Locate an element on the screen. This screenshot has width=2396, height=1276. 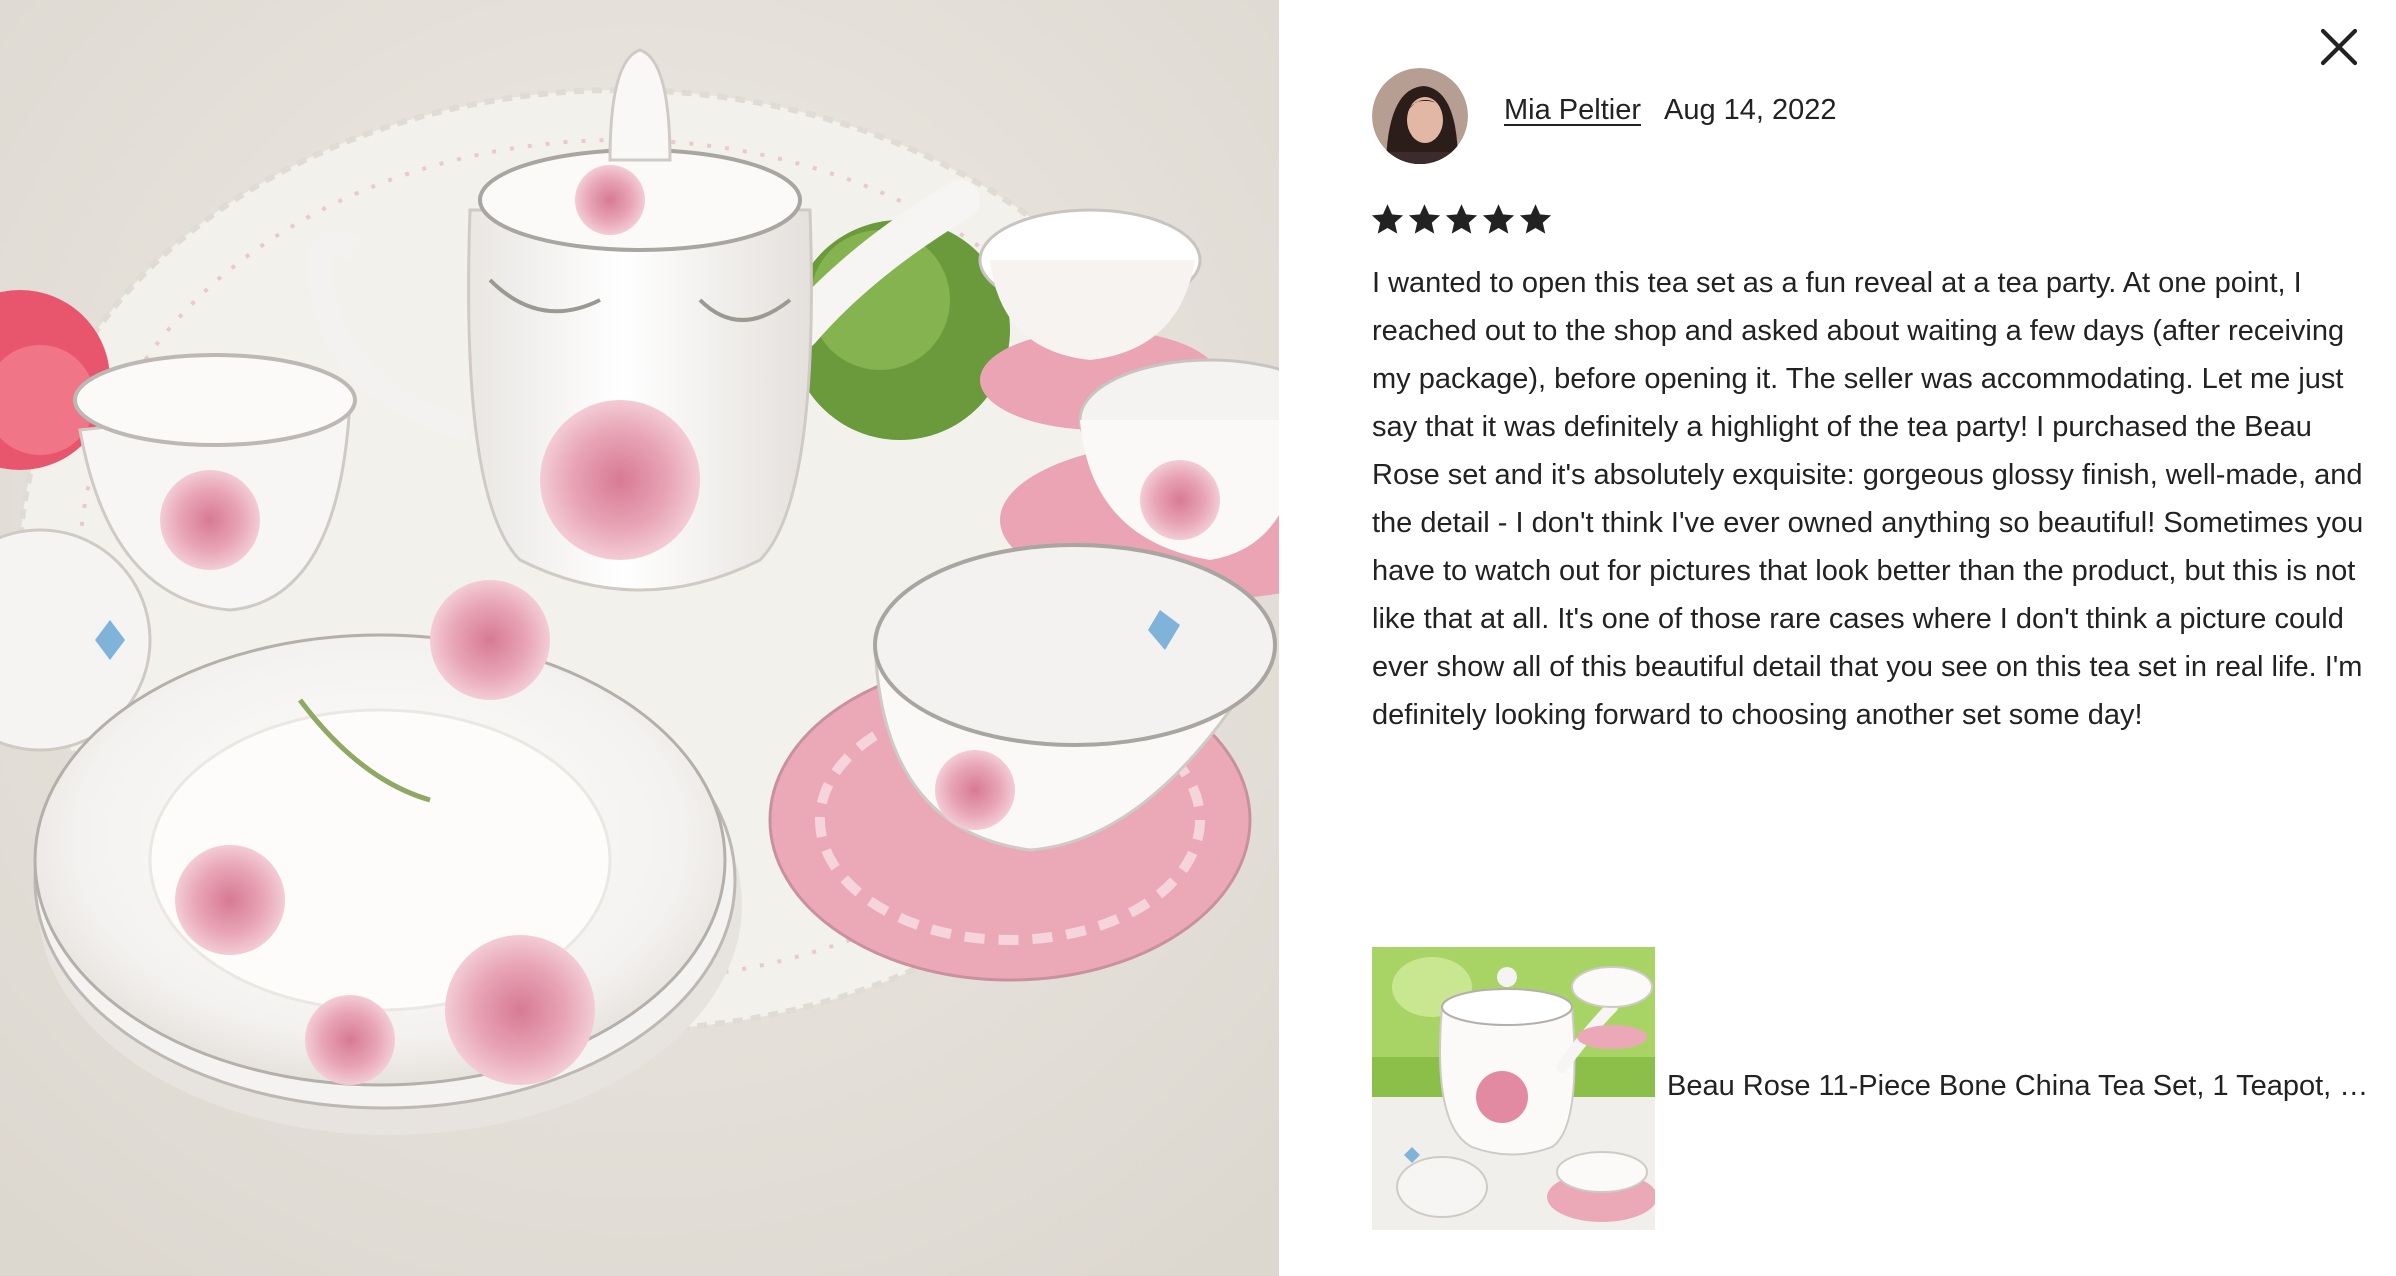
reviewer-avatar is located at coordinates (1420, 116).